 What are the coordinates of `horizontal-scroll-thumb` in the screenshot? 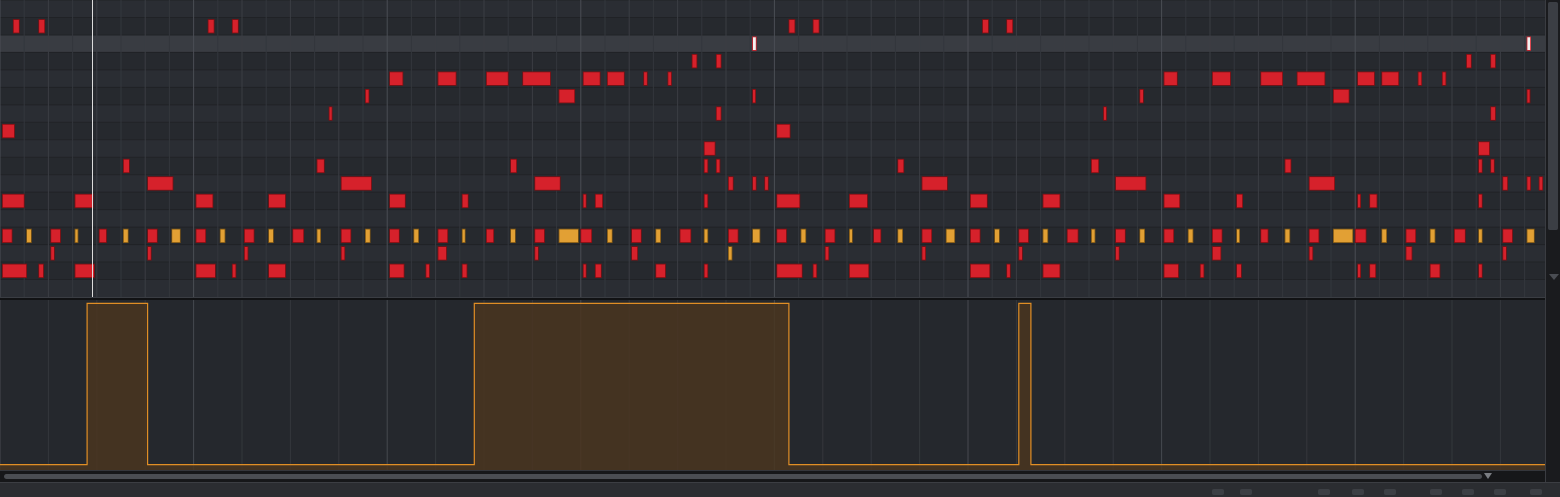 It's located at (743, 476).